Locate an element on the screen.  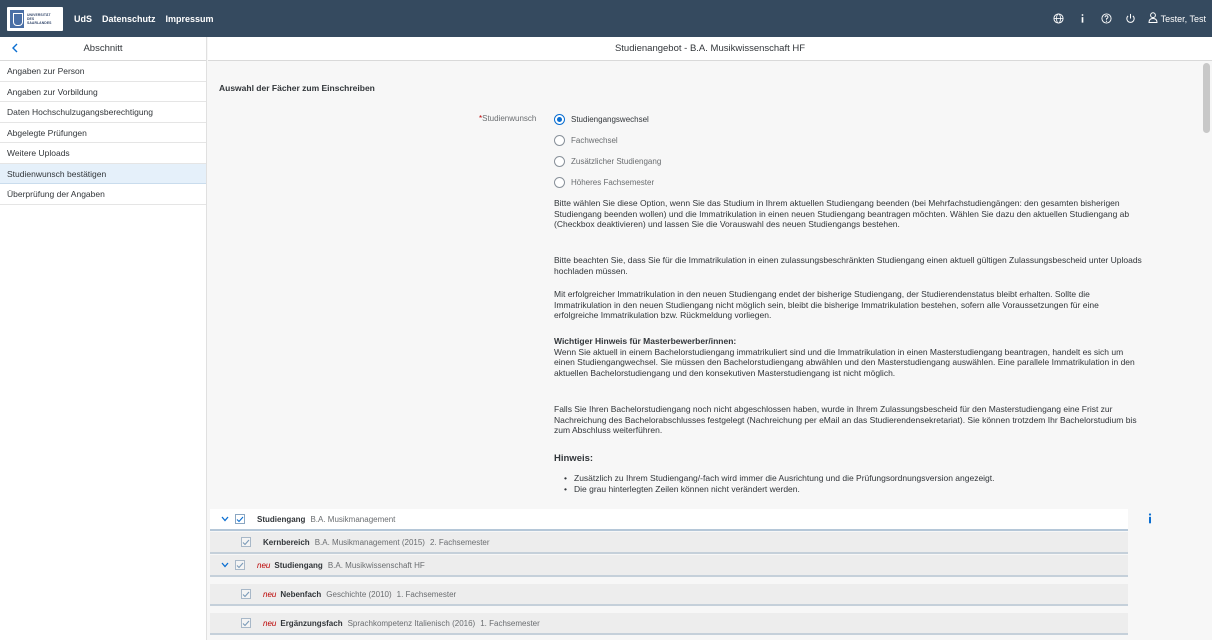
sidebar-item-ueberpruefung: Überprüfung der Angaben is located at coordinates (103, 194).